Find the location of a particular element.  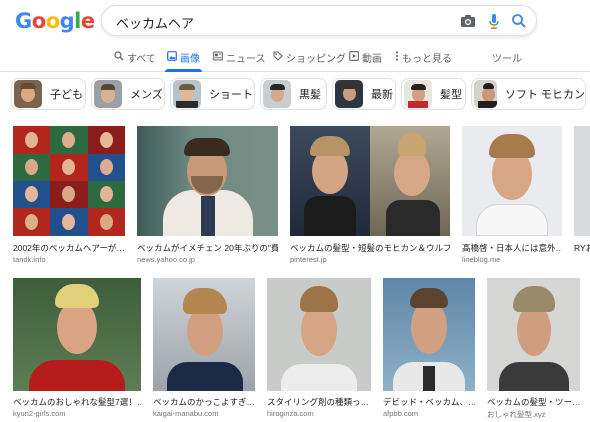

related-search-chips: 子ども メンズ ショート 黒髪 最新 髪型 ソフト モヒカン is located at coordinates (295, 95).